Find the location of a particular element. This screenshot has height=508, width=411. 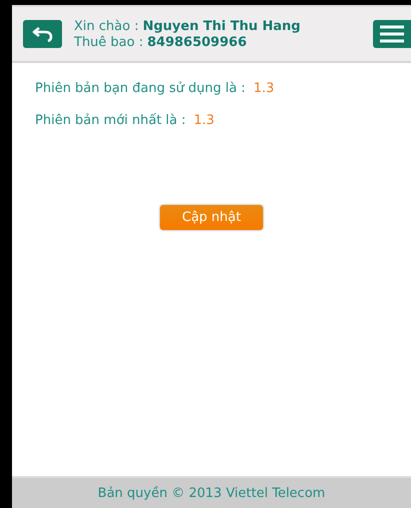

update-button: Cập nhật is located at coordinates (211, 217).